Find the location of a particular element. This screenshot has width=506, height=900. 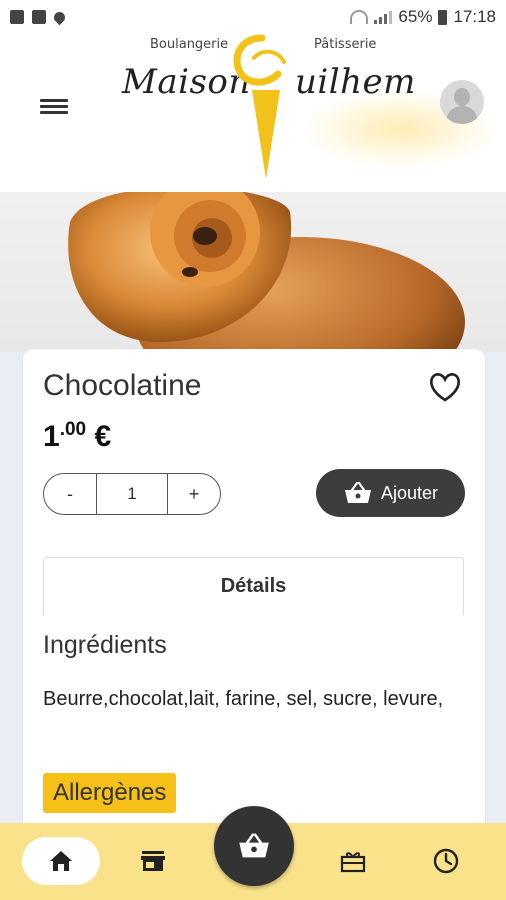

clock: 17:18 is located at coordinates (474, 16).